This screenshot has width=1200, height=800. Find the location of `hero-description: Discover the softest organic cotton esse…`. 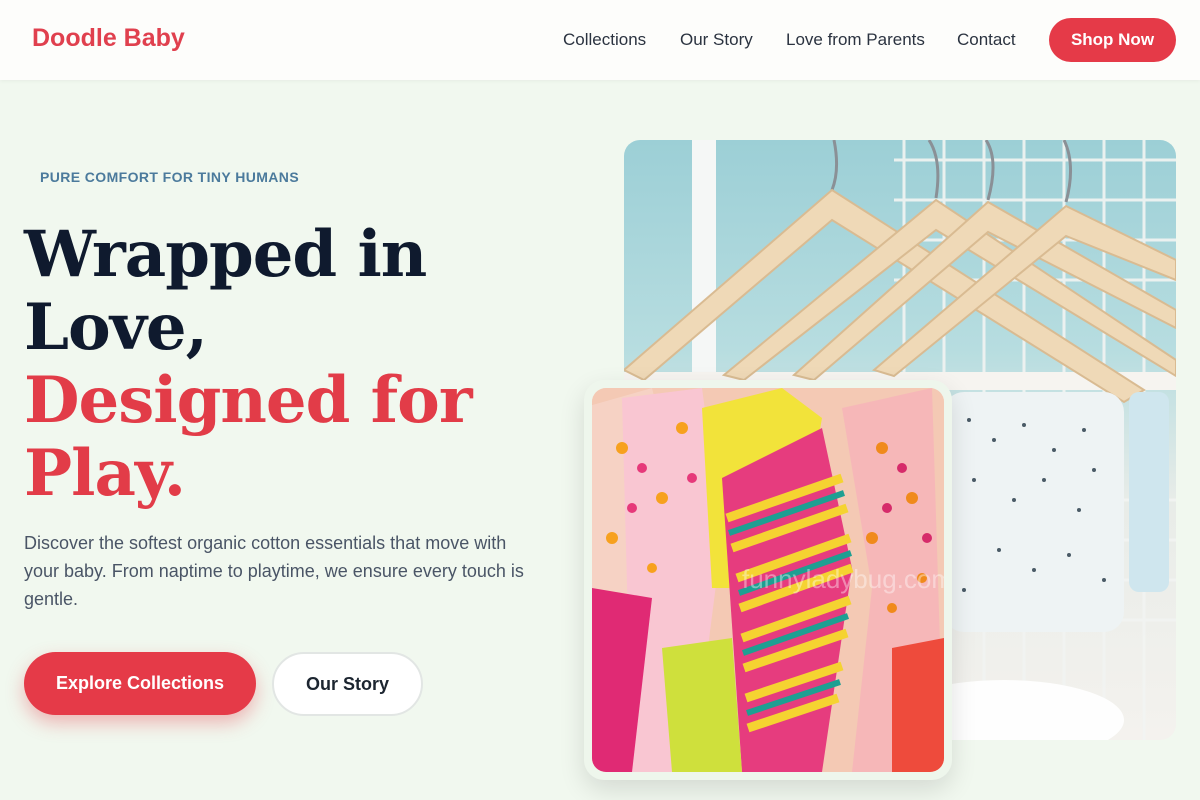

hero-description: Discover the softest organic cotton esse… is located at coordinates (274, 571).